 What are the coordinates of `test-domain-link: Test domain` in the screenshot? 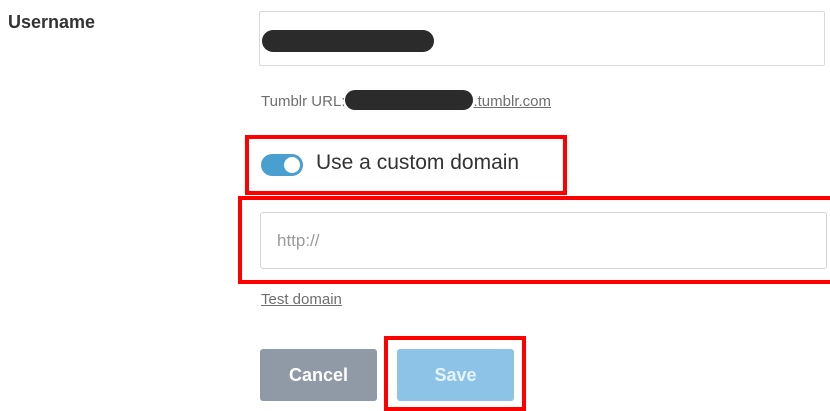 It's located at (301, 299).